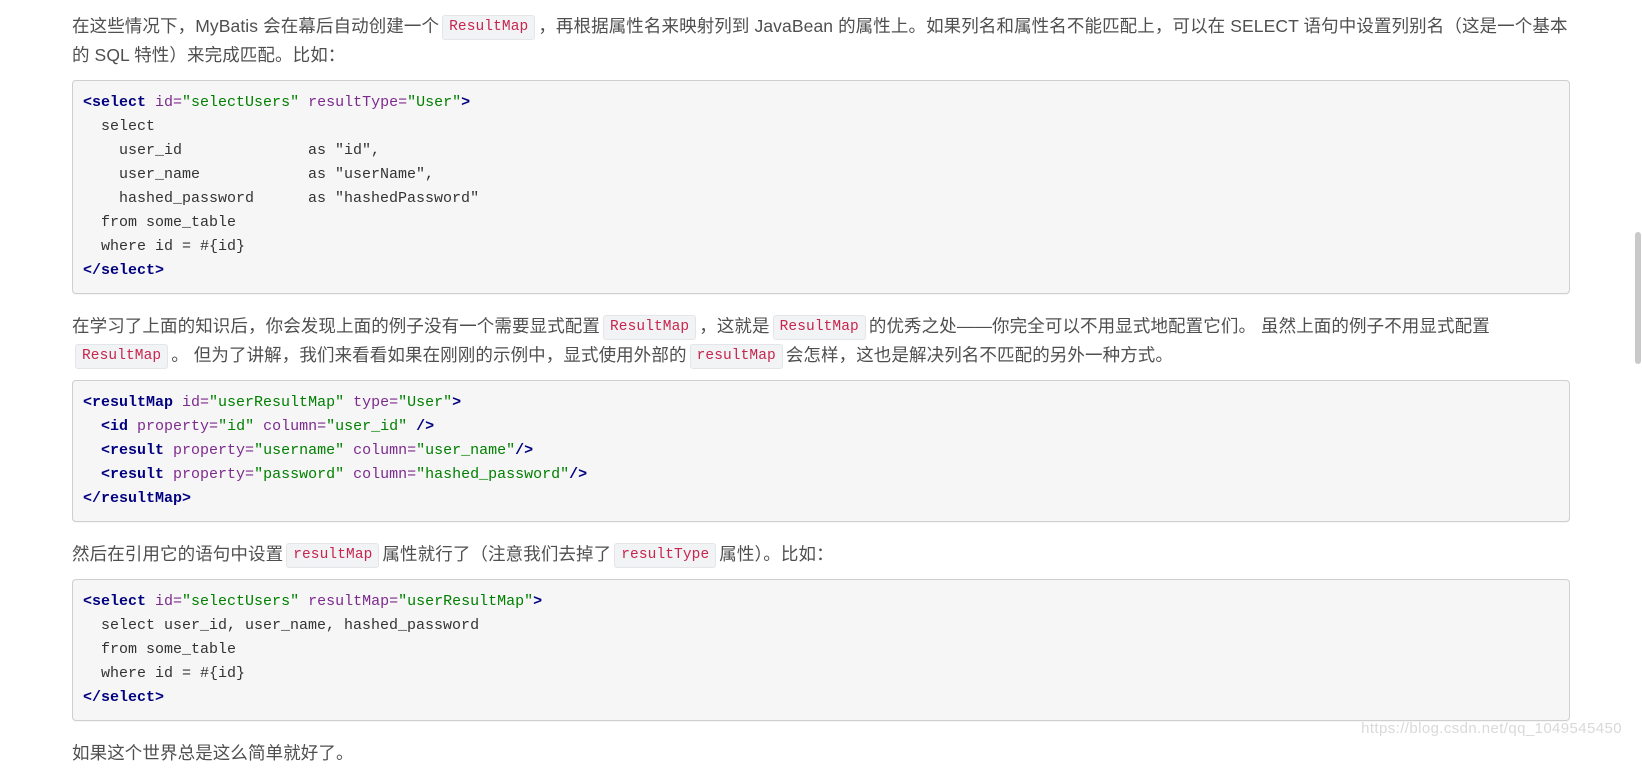 The height and width of the screenshot is (776, 1642). What do you see at coordinates (353, 601) in the screenshot?
I see `code-token-attr: resultMap=` at bounding box center [353, 601].